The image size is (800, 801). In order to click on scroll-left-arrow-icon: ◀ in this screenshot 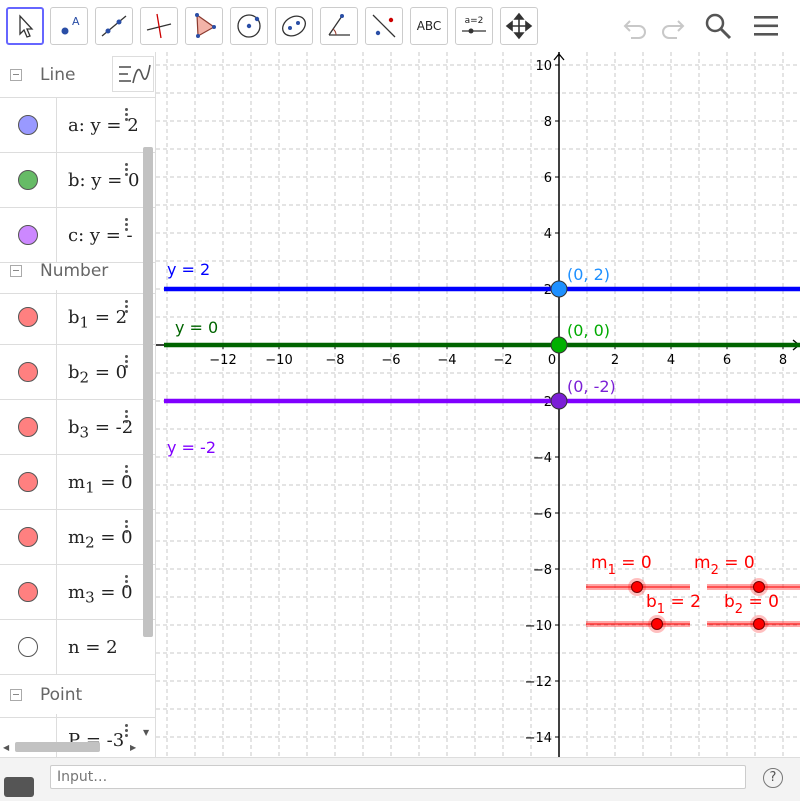, I will do `click(6, 747)`.